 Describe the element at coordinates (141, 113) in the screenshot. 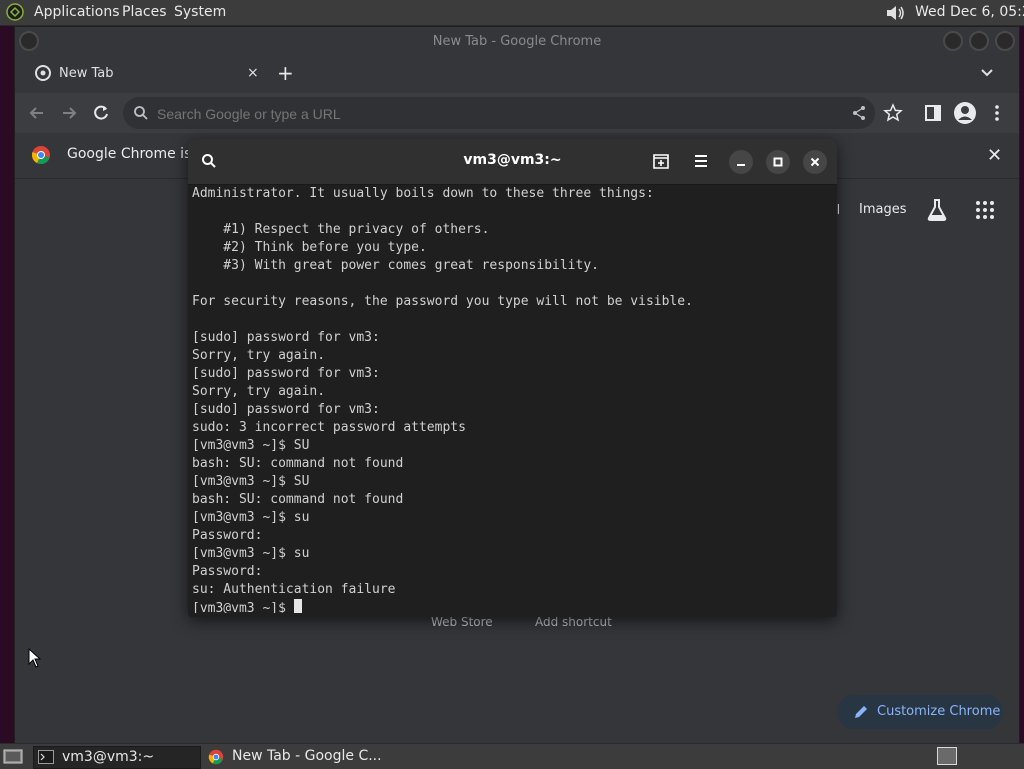

I see `search-icon` at that location.